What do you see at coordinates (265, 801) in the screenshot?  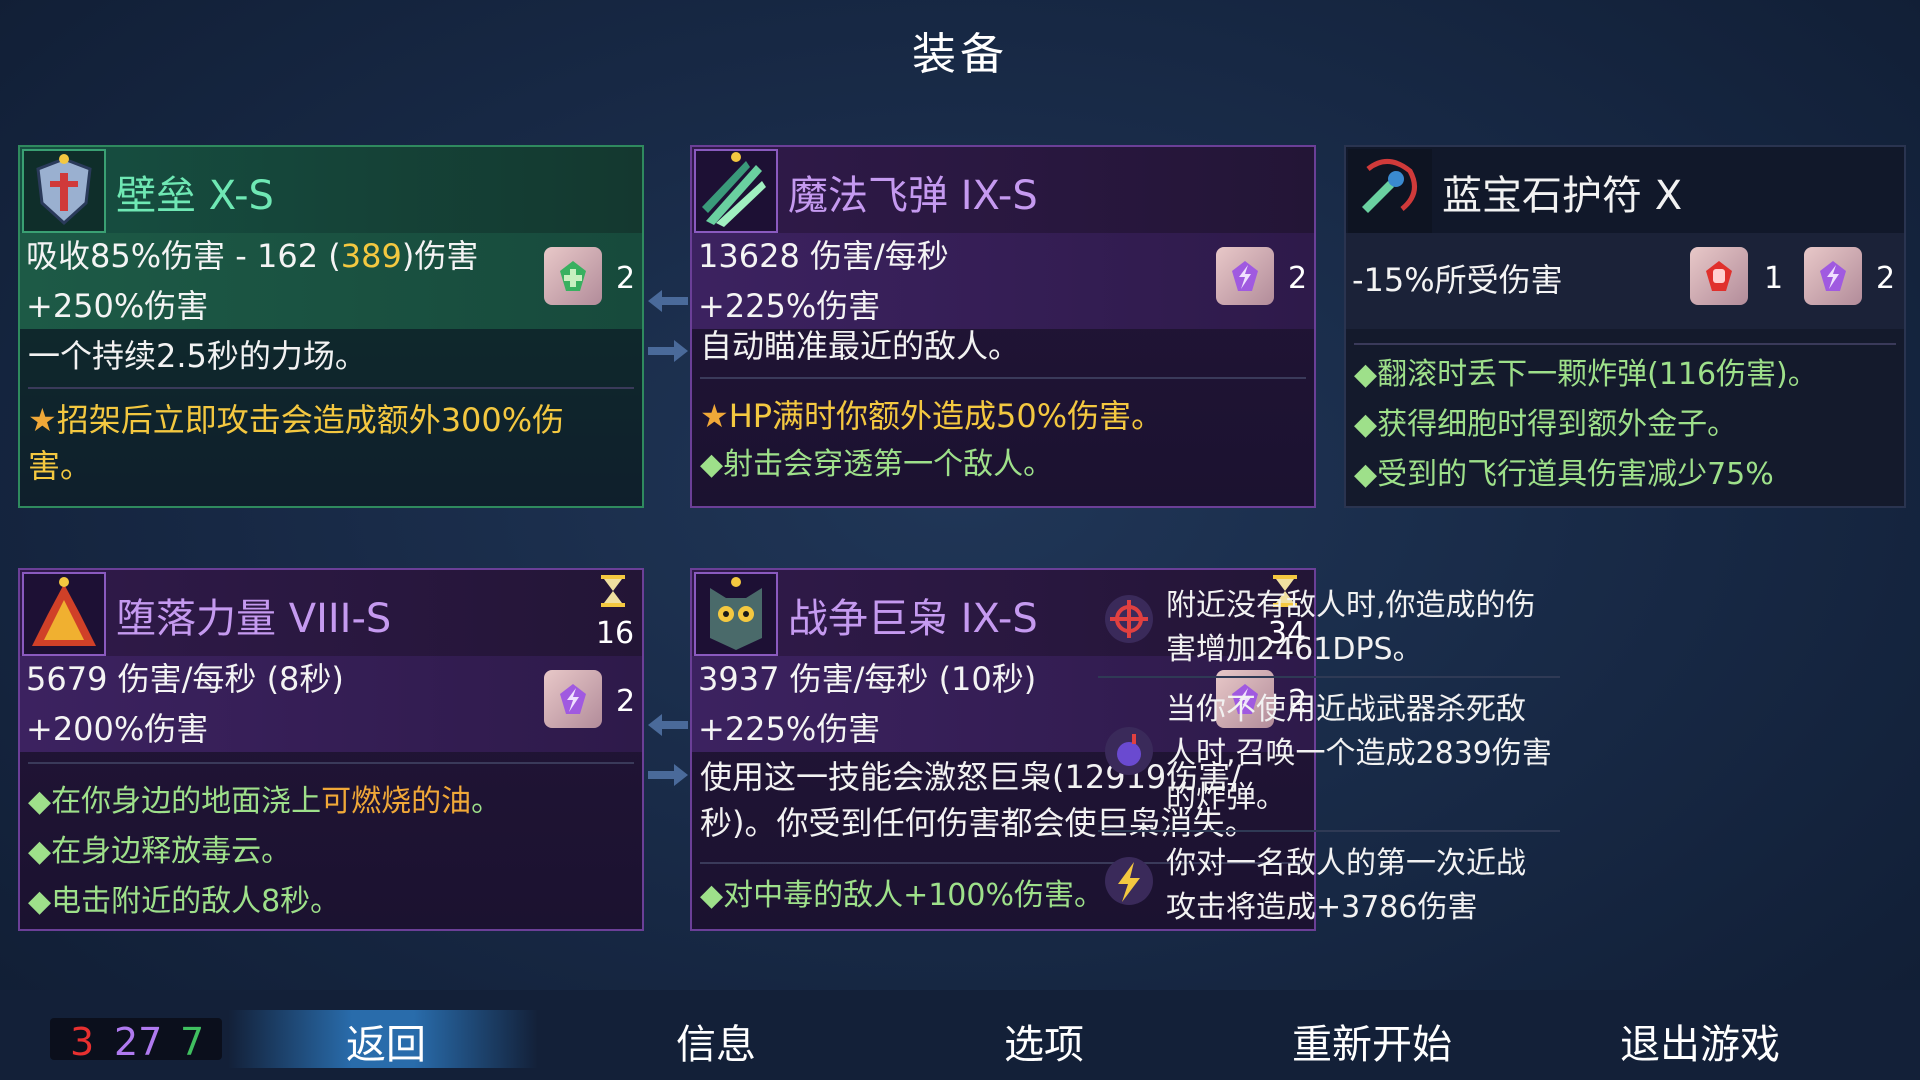 I see `item-bullet: ◆在你身边的地面浇上可燃烧的油。` at bounding box center [265, 801].